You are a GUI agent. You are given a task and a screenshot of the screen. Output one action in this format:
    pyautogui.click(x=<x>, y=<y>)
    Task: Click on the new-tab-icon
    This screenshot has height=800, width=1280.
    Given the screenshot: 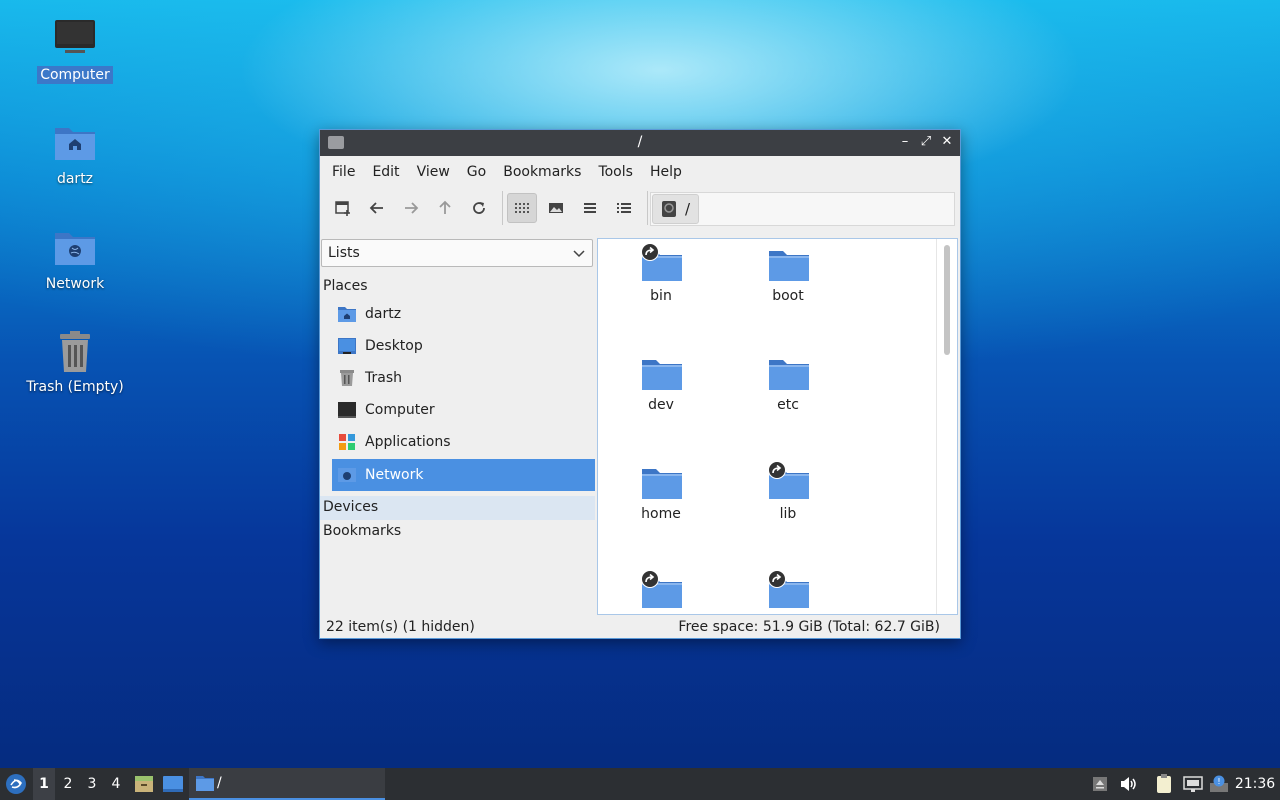 What is the action you would take?
    pyautogui.click(x=342, y=208)
    